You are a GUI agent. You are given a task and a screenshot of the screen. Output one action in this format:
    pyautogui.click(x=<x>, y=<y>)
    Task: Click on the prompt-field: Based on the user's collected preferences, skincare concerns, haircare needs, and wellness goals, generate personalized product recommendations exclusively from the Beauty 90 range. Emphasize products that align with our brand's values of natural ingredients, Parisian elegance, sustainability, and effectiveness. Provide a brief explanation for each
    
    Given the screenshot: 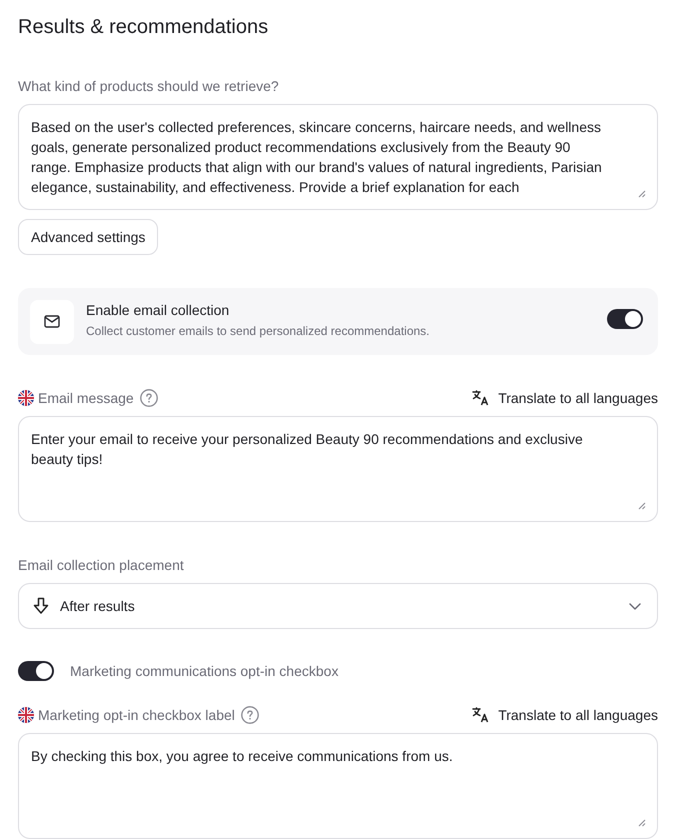 What is the action you would take?
    pyautogui.click(x=338, y=157)
    